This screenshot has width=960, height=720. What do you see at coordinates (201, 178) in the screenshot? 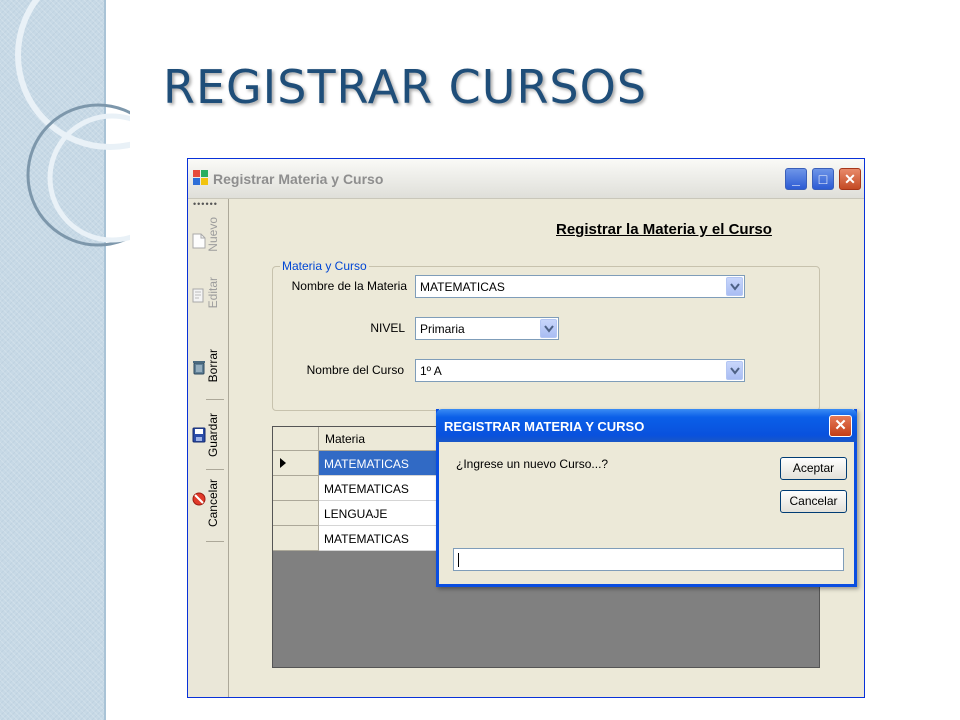
I see `app-icon` at bounding box center [201, 178].